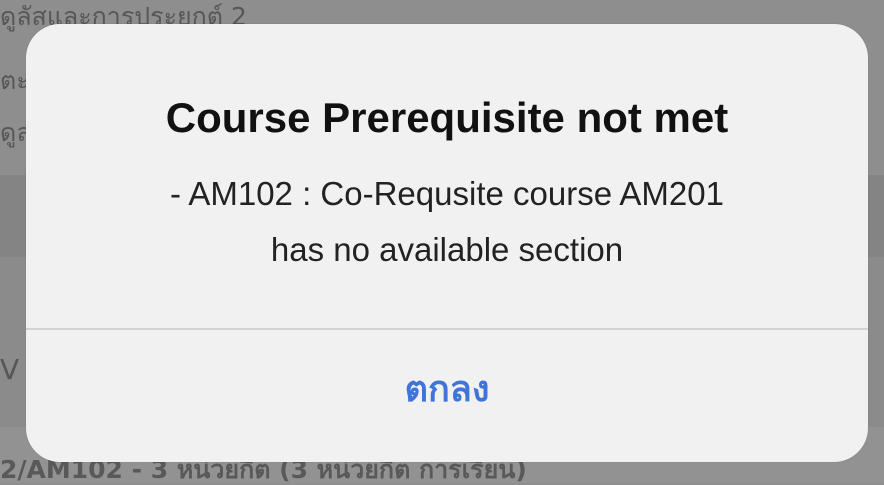 The width and height of the screenshot is (884, 485). I want to click on alert-title: Course Prerequisite not met, so click(447, 117).